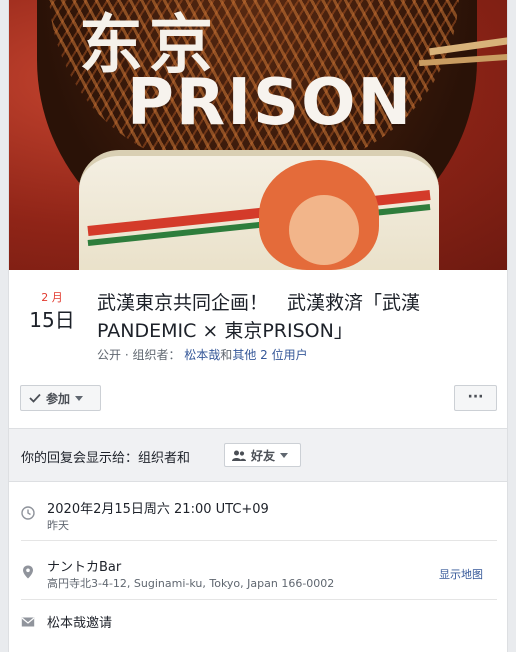 Image resolution: width=516 pixels, height=652 pixels. I want to click on clock-icon, so click(28, 513).